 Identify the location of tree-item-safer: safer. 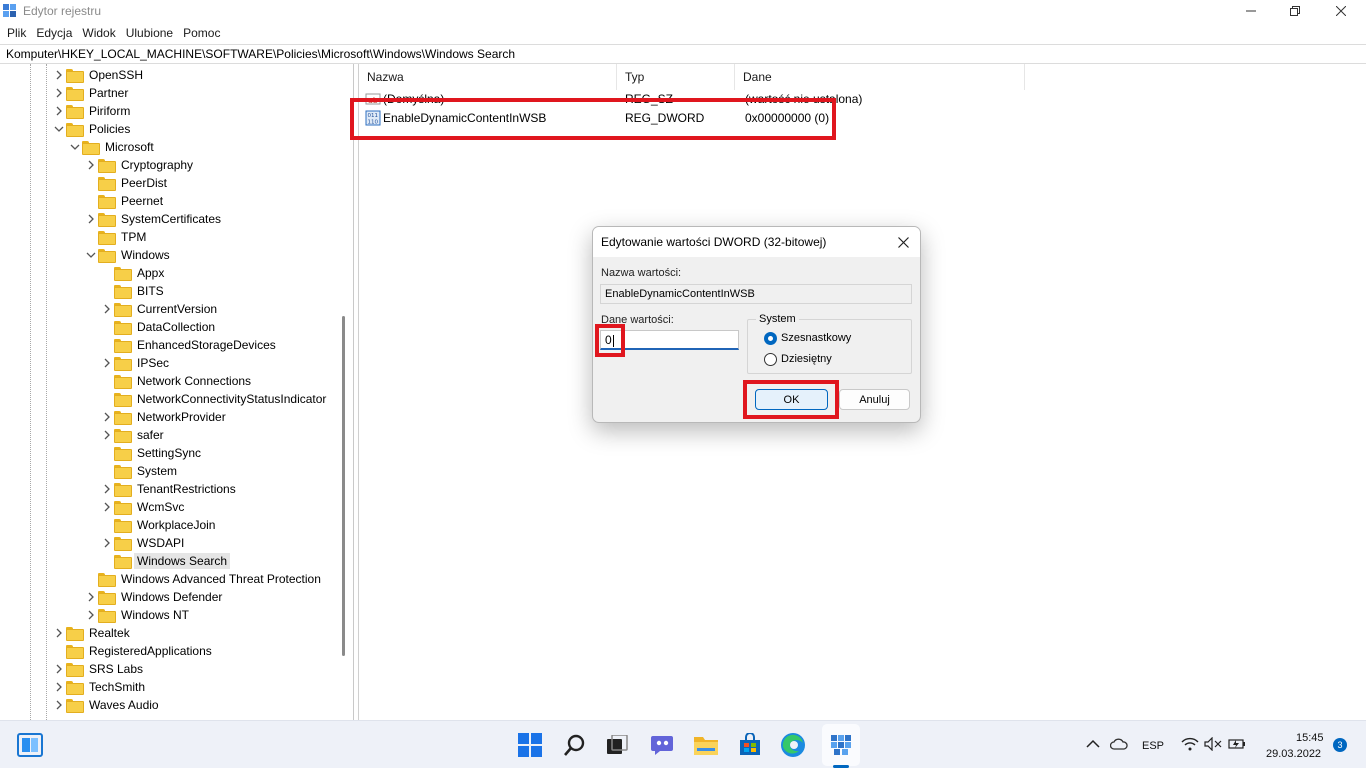
(133, 435).